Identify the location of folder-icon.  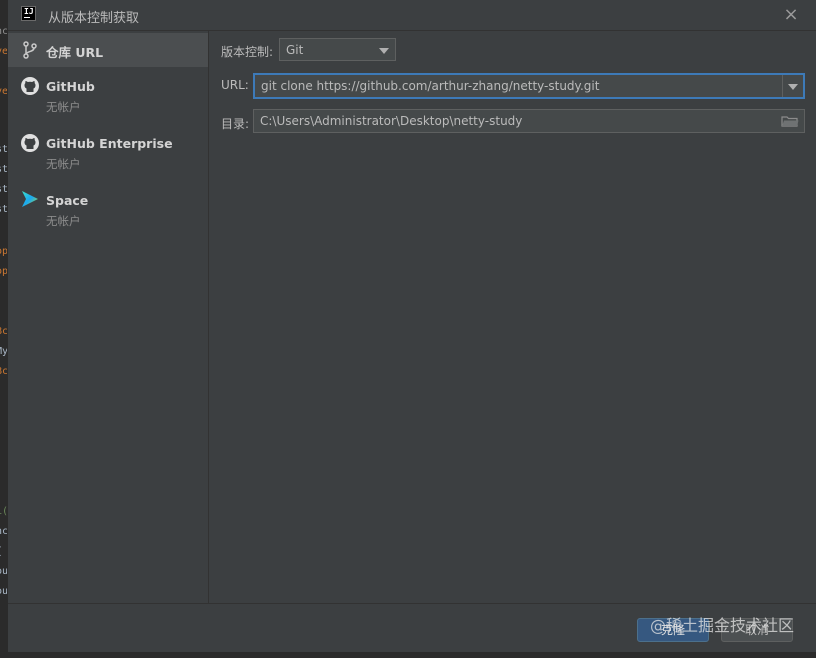
(790, 121).